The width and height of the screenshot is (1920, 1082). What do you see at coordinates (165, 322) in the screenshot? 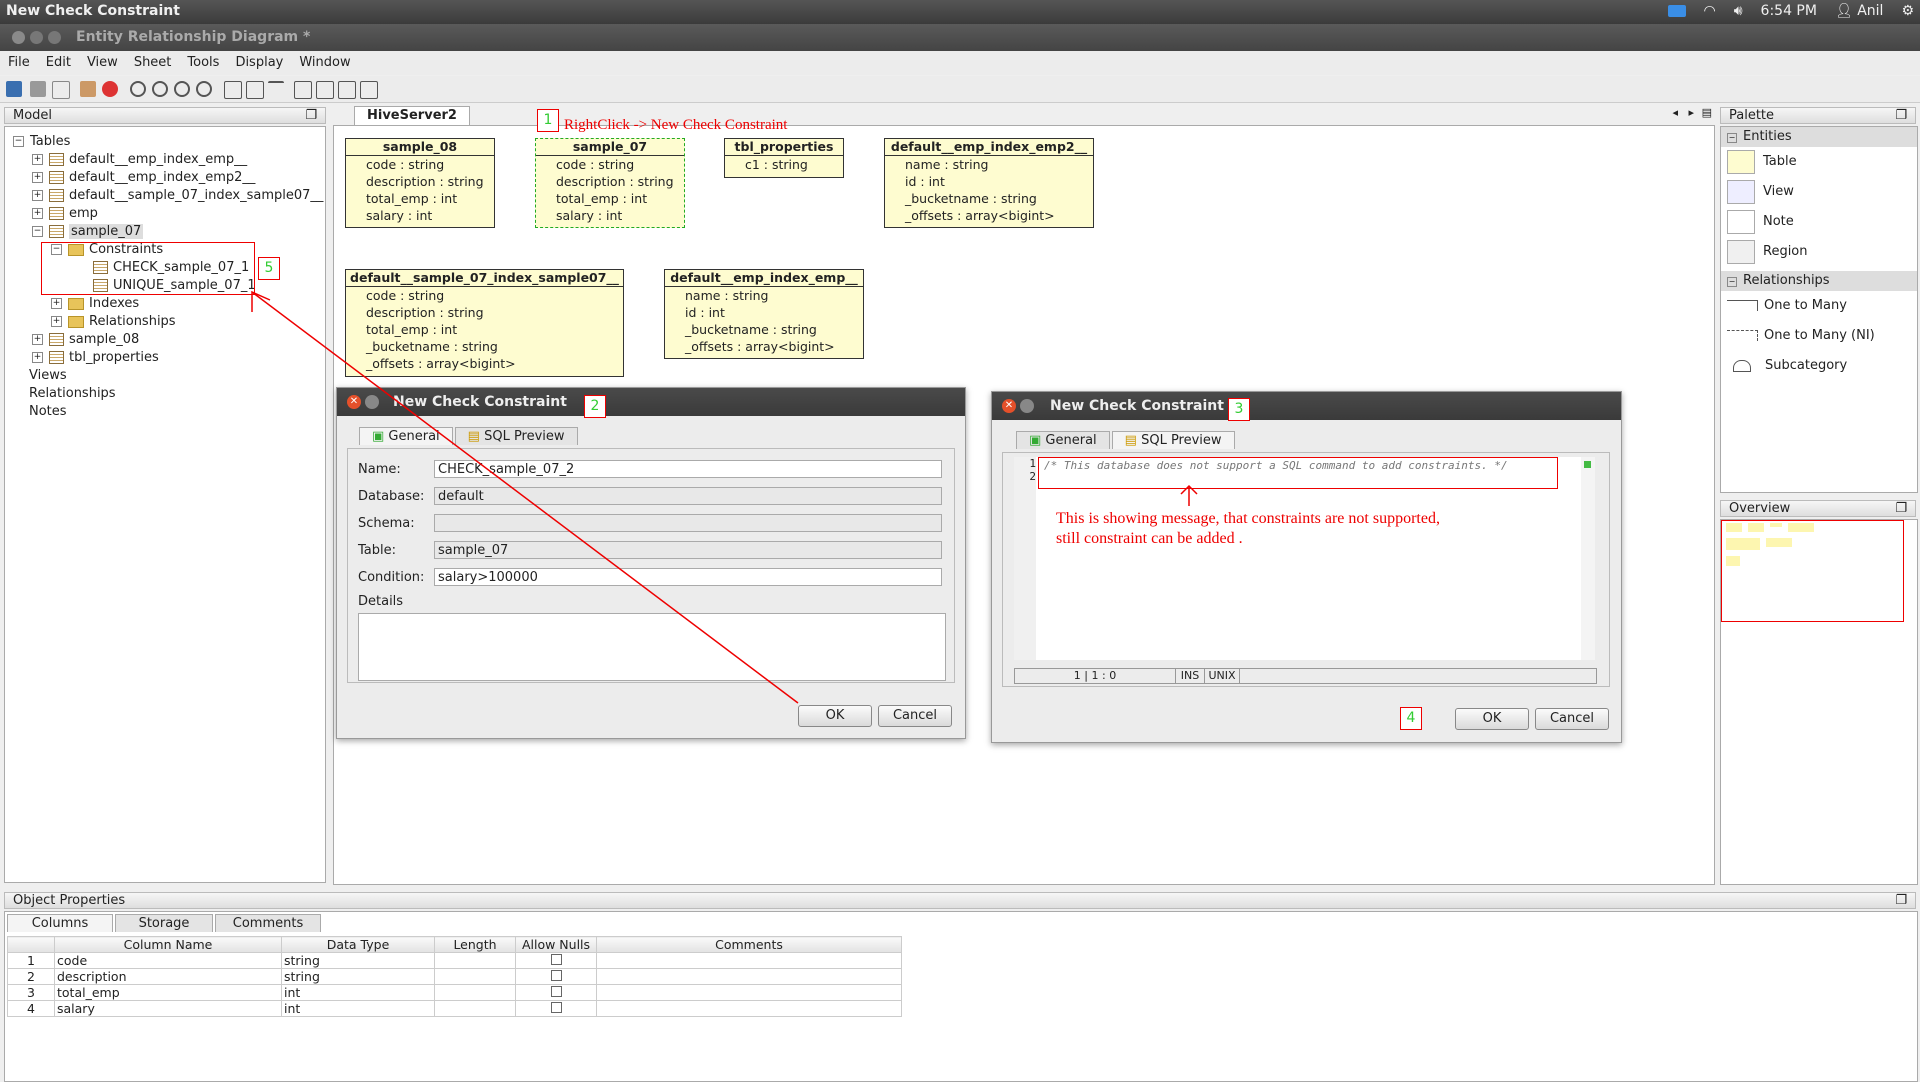
I see `tree-relationships: + Relationships` at bounding box center [165, 322].